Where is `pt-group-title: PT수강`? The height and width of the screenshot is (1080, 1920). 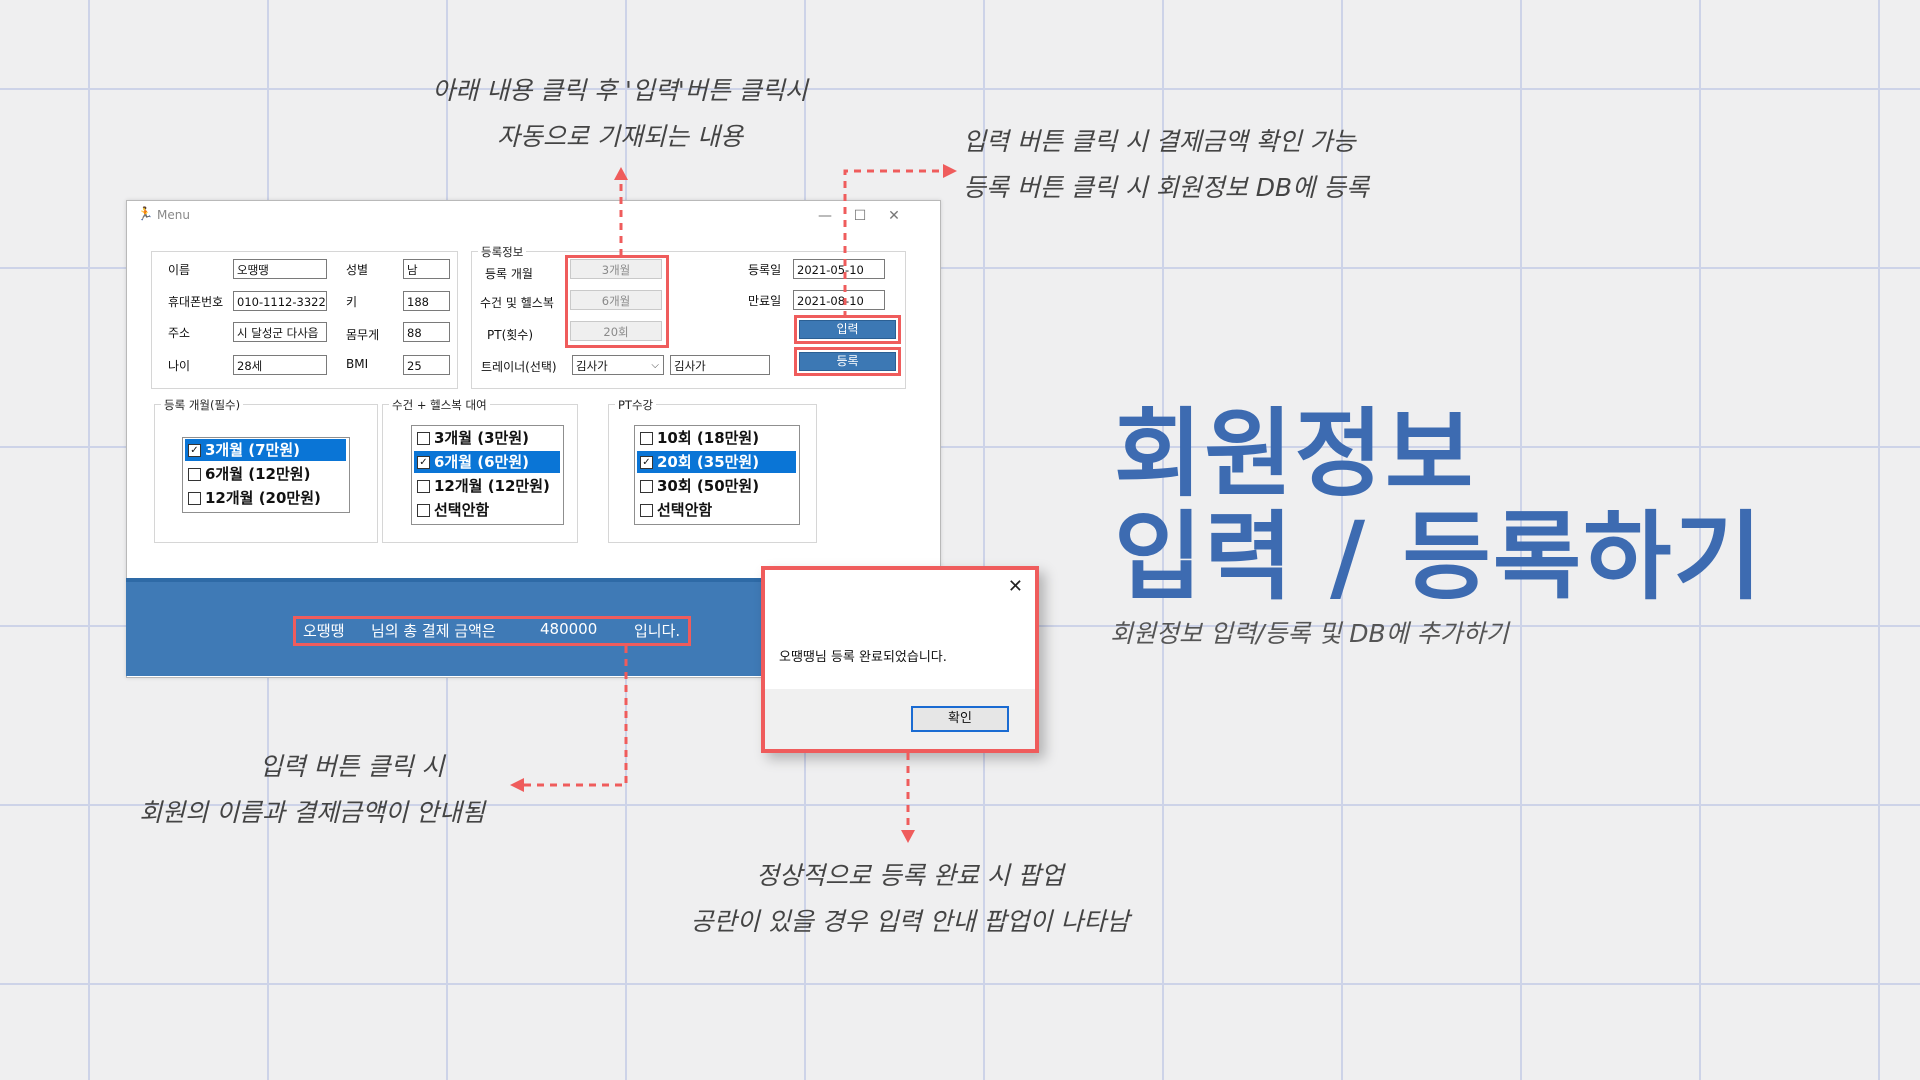 pt-group-title: PT수강 is located at coordinates (636, 405).